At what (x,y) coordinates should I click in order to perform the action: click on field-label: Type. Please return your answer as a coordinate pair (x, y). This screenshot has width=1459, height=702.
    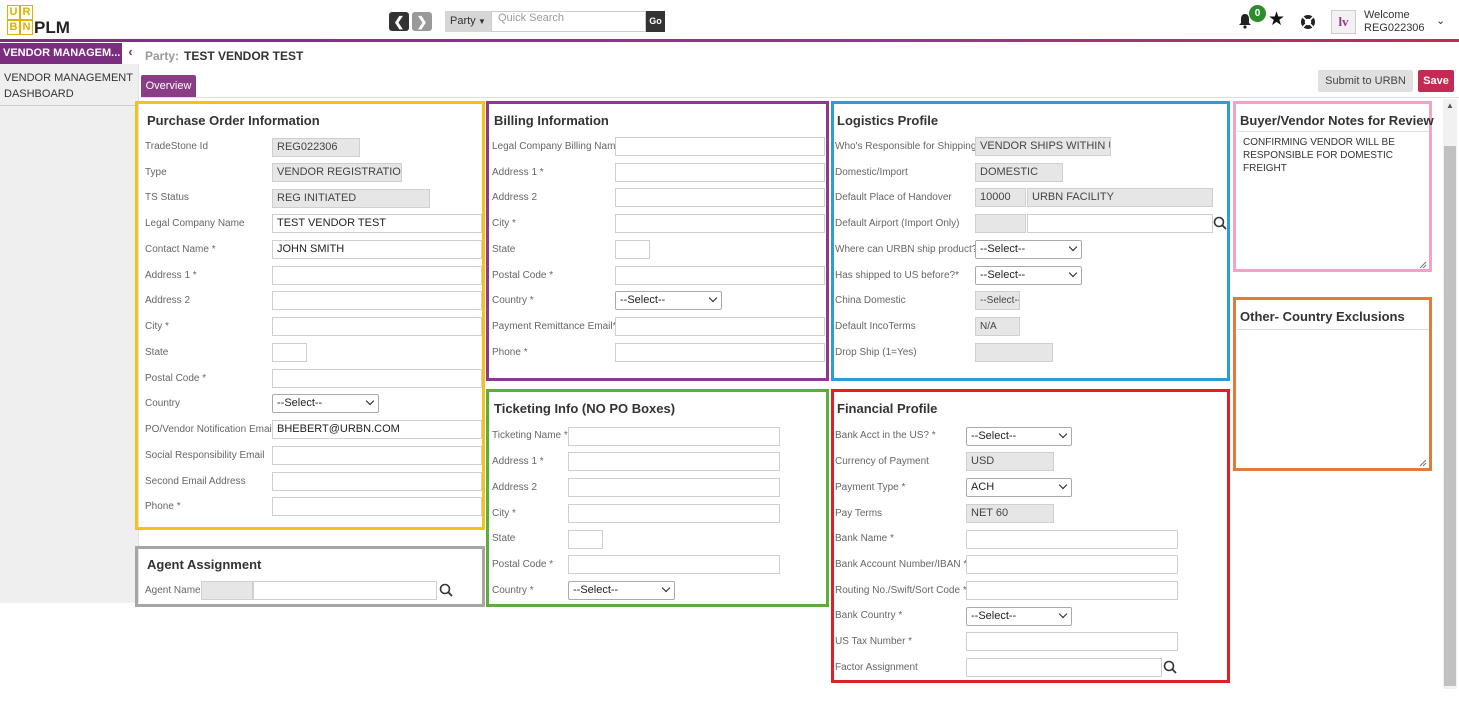
    Looking at the image, I should click on (156, 172).